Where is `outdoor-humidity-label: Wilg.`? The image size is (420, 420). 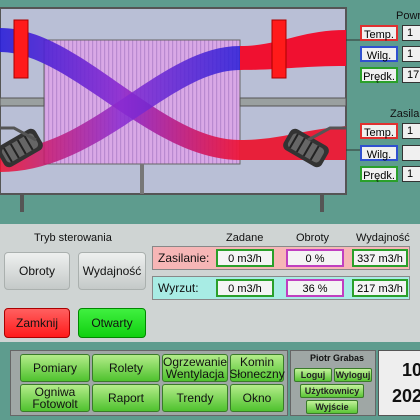 outdoor-humidity-label: Wilg. is located at coordinates (379, 54).